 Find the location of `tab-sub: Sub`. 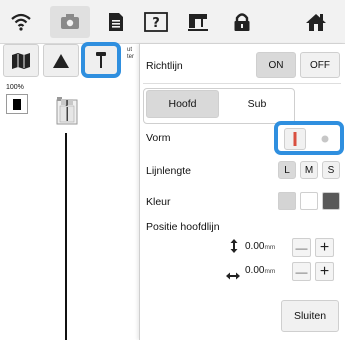

tab-sub: Sub is located at coordinates (257, 104).